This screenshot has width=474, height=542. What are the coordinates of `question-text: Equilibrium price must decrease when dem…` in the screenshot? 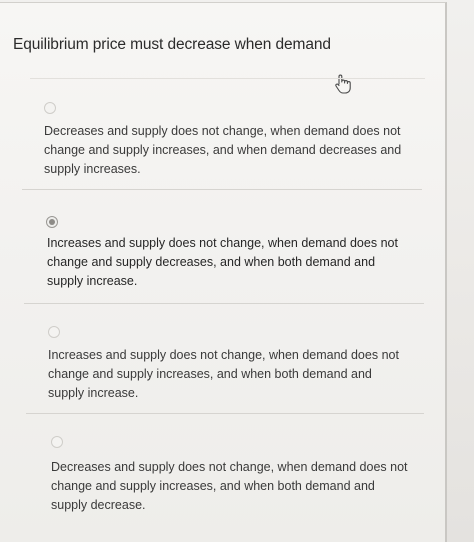 It's located at (172, 44).